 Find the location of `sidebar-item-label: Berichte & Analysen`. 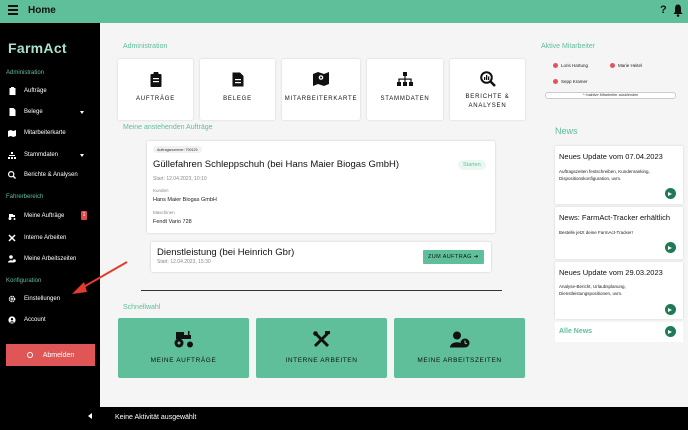

sidebar-item-label: Berichte & Analysen is located at coordinates (51, 175).